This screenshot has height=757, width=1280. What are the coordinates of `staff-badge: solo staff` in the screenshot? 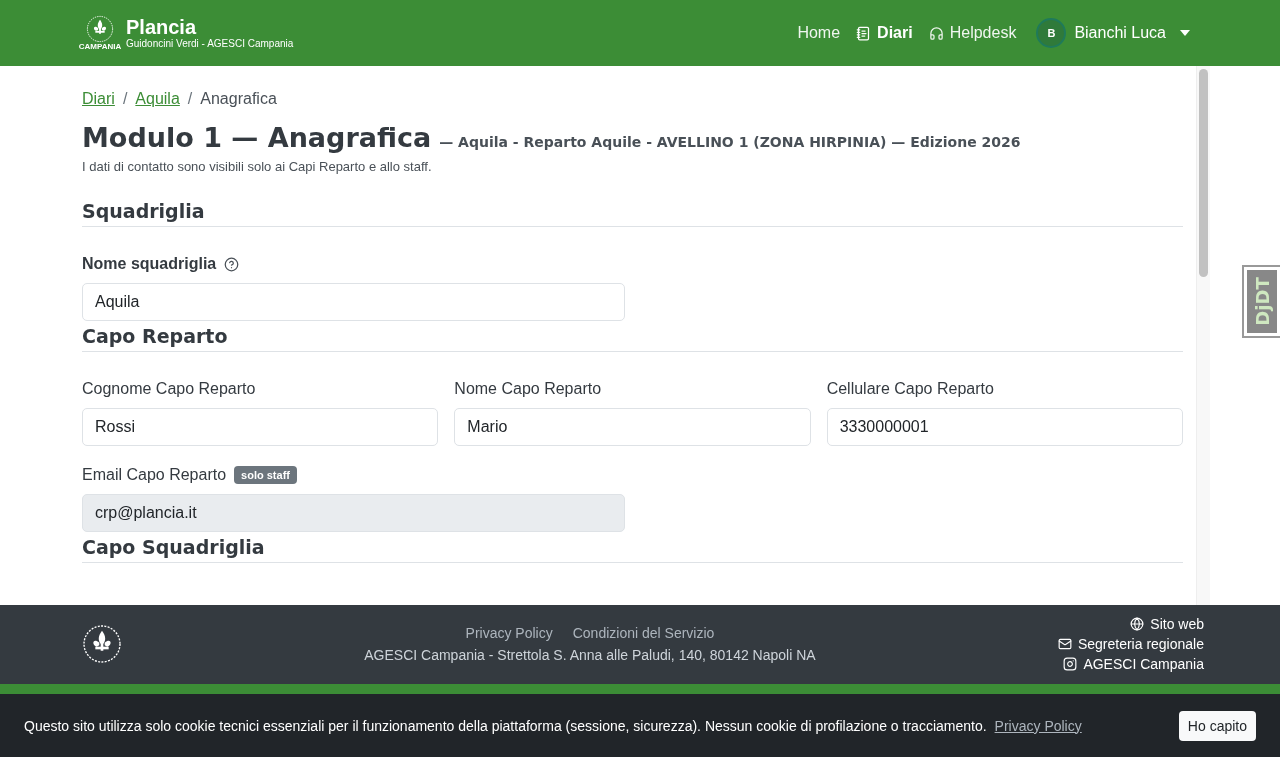 It's located at (265, 475).